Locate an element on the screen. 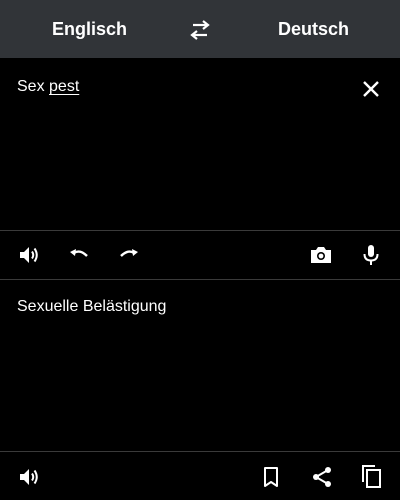  swap-languages-icon is located at coordinates (200, 30).